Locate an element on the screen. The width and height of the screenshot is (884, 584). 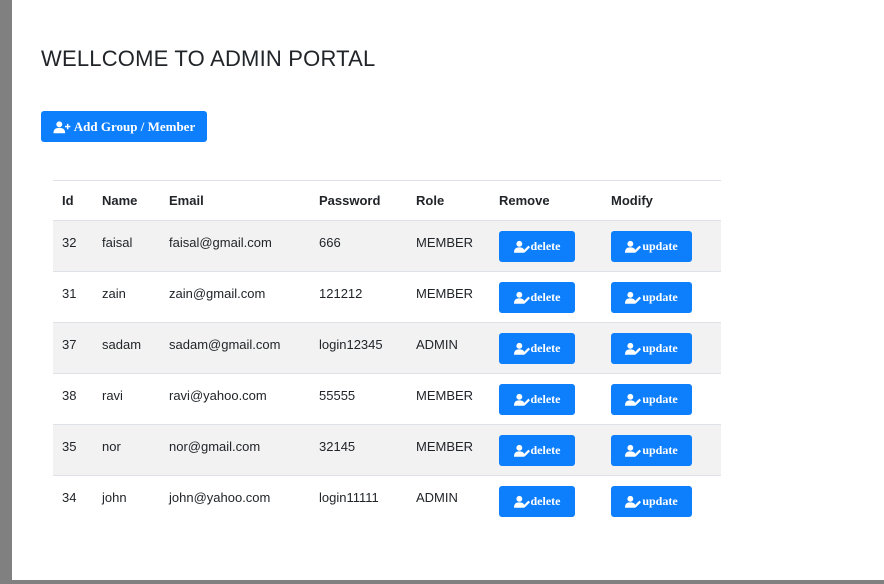
cell-id: 31 is located at coordinates (69, 293).